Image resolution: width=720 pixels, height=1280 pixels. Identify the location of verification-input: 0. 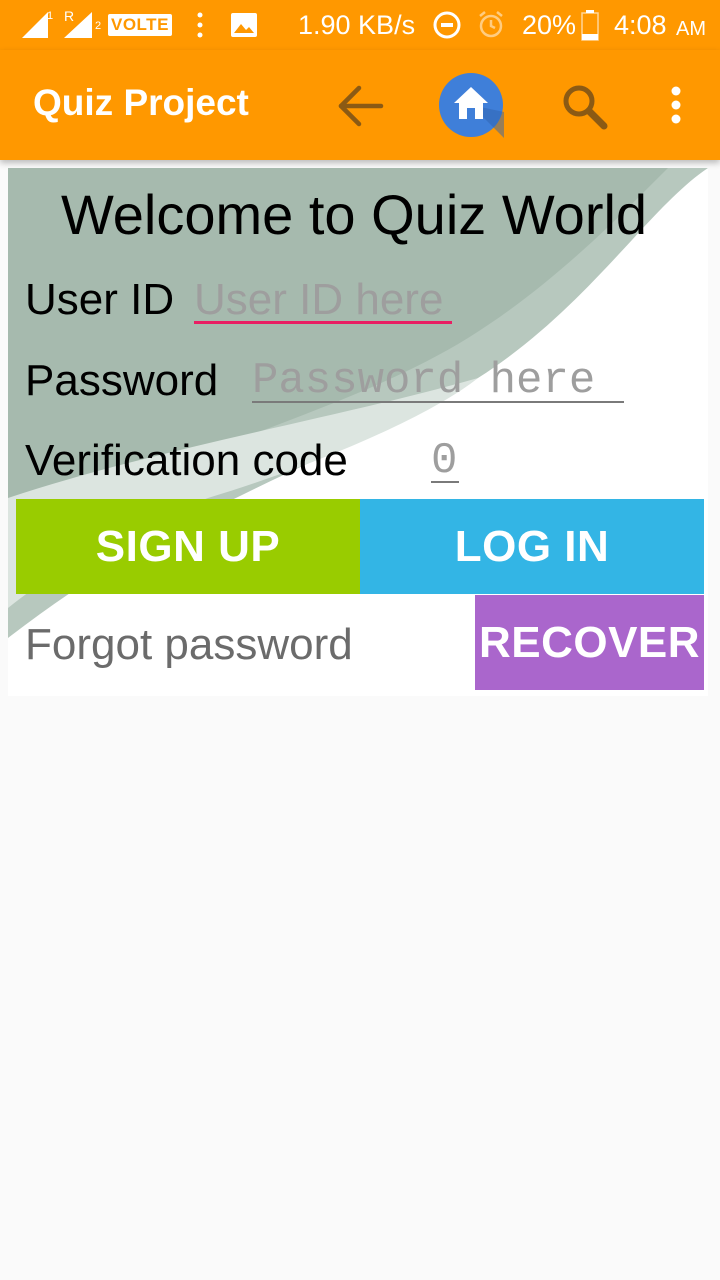
(444, 461).